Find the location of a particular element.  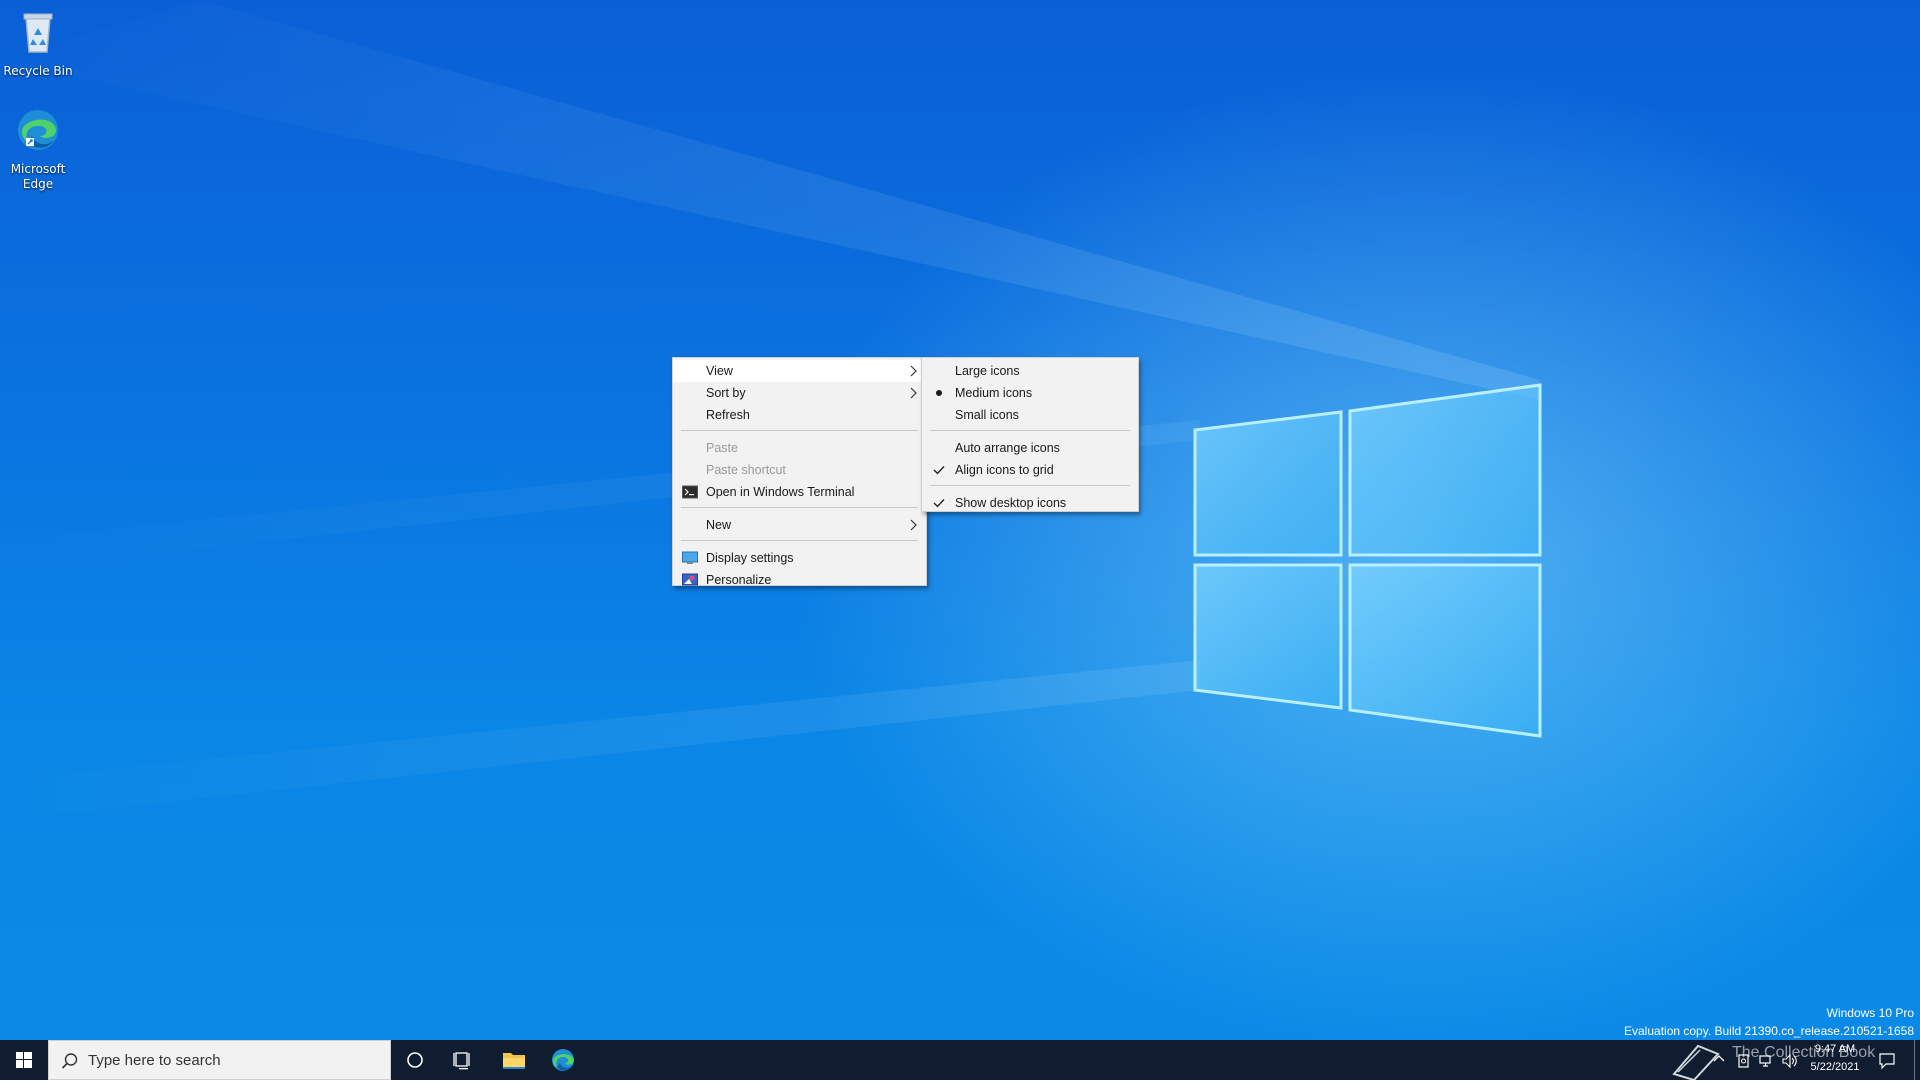

clock-date: 5/22/2021 is located at coordinates (1835, 1067).